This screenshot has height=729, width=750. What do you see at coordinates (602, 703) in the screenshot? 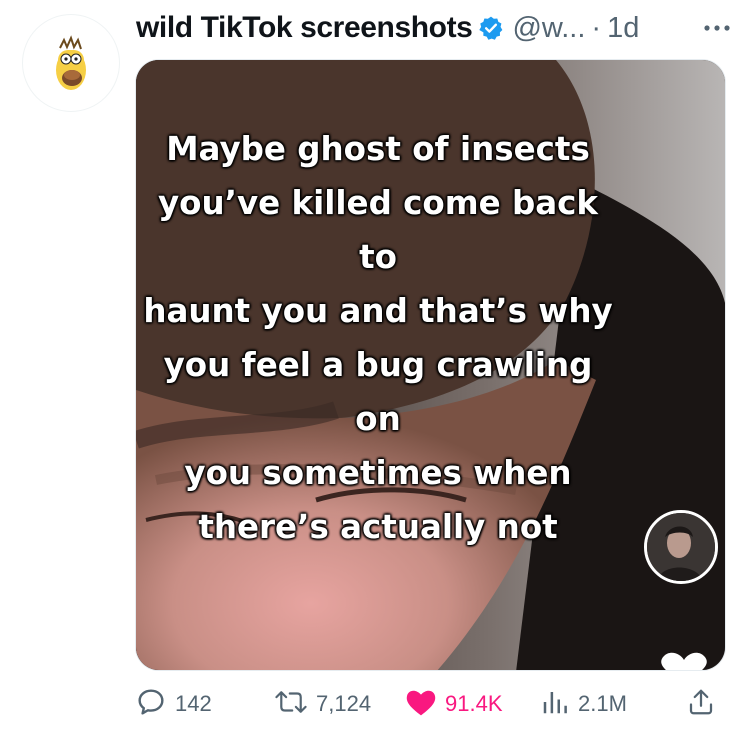
I see `views-count: 2.1M` at bounding box center [602, 703].